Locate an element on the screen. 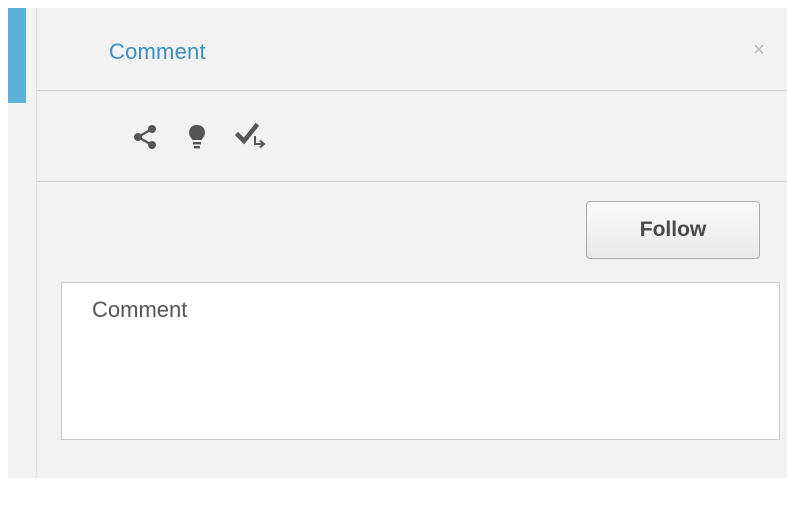 The width and height of the screenshot is (787, 506). idea-button is located at coordinates (197, 137).